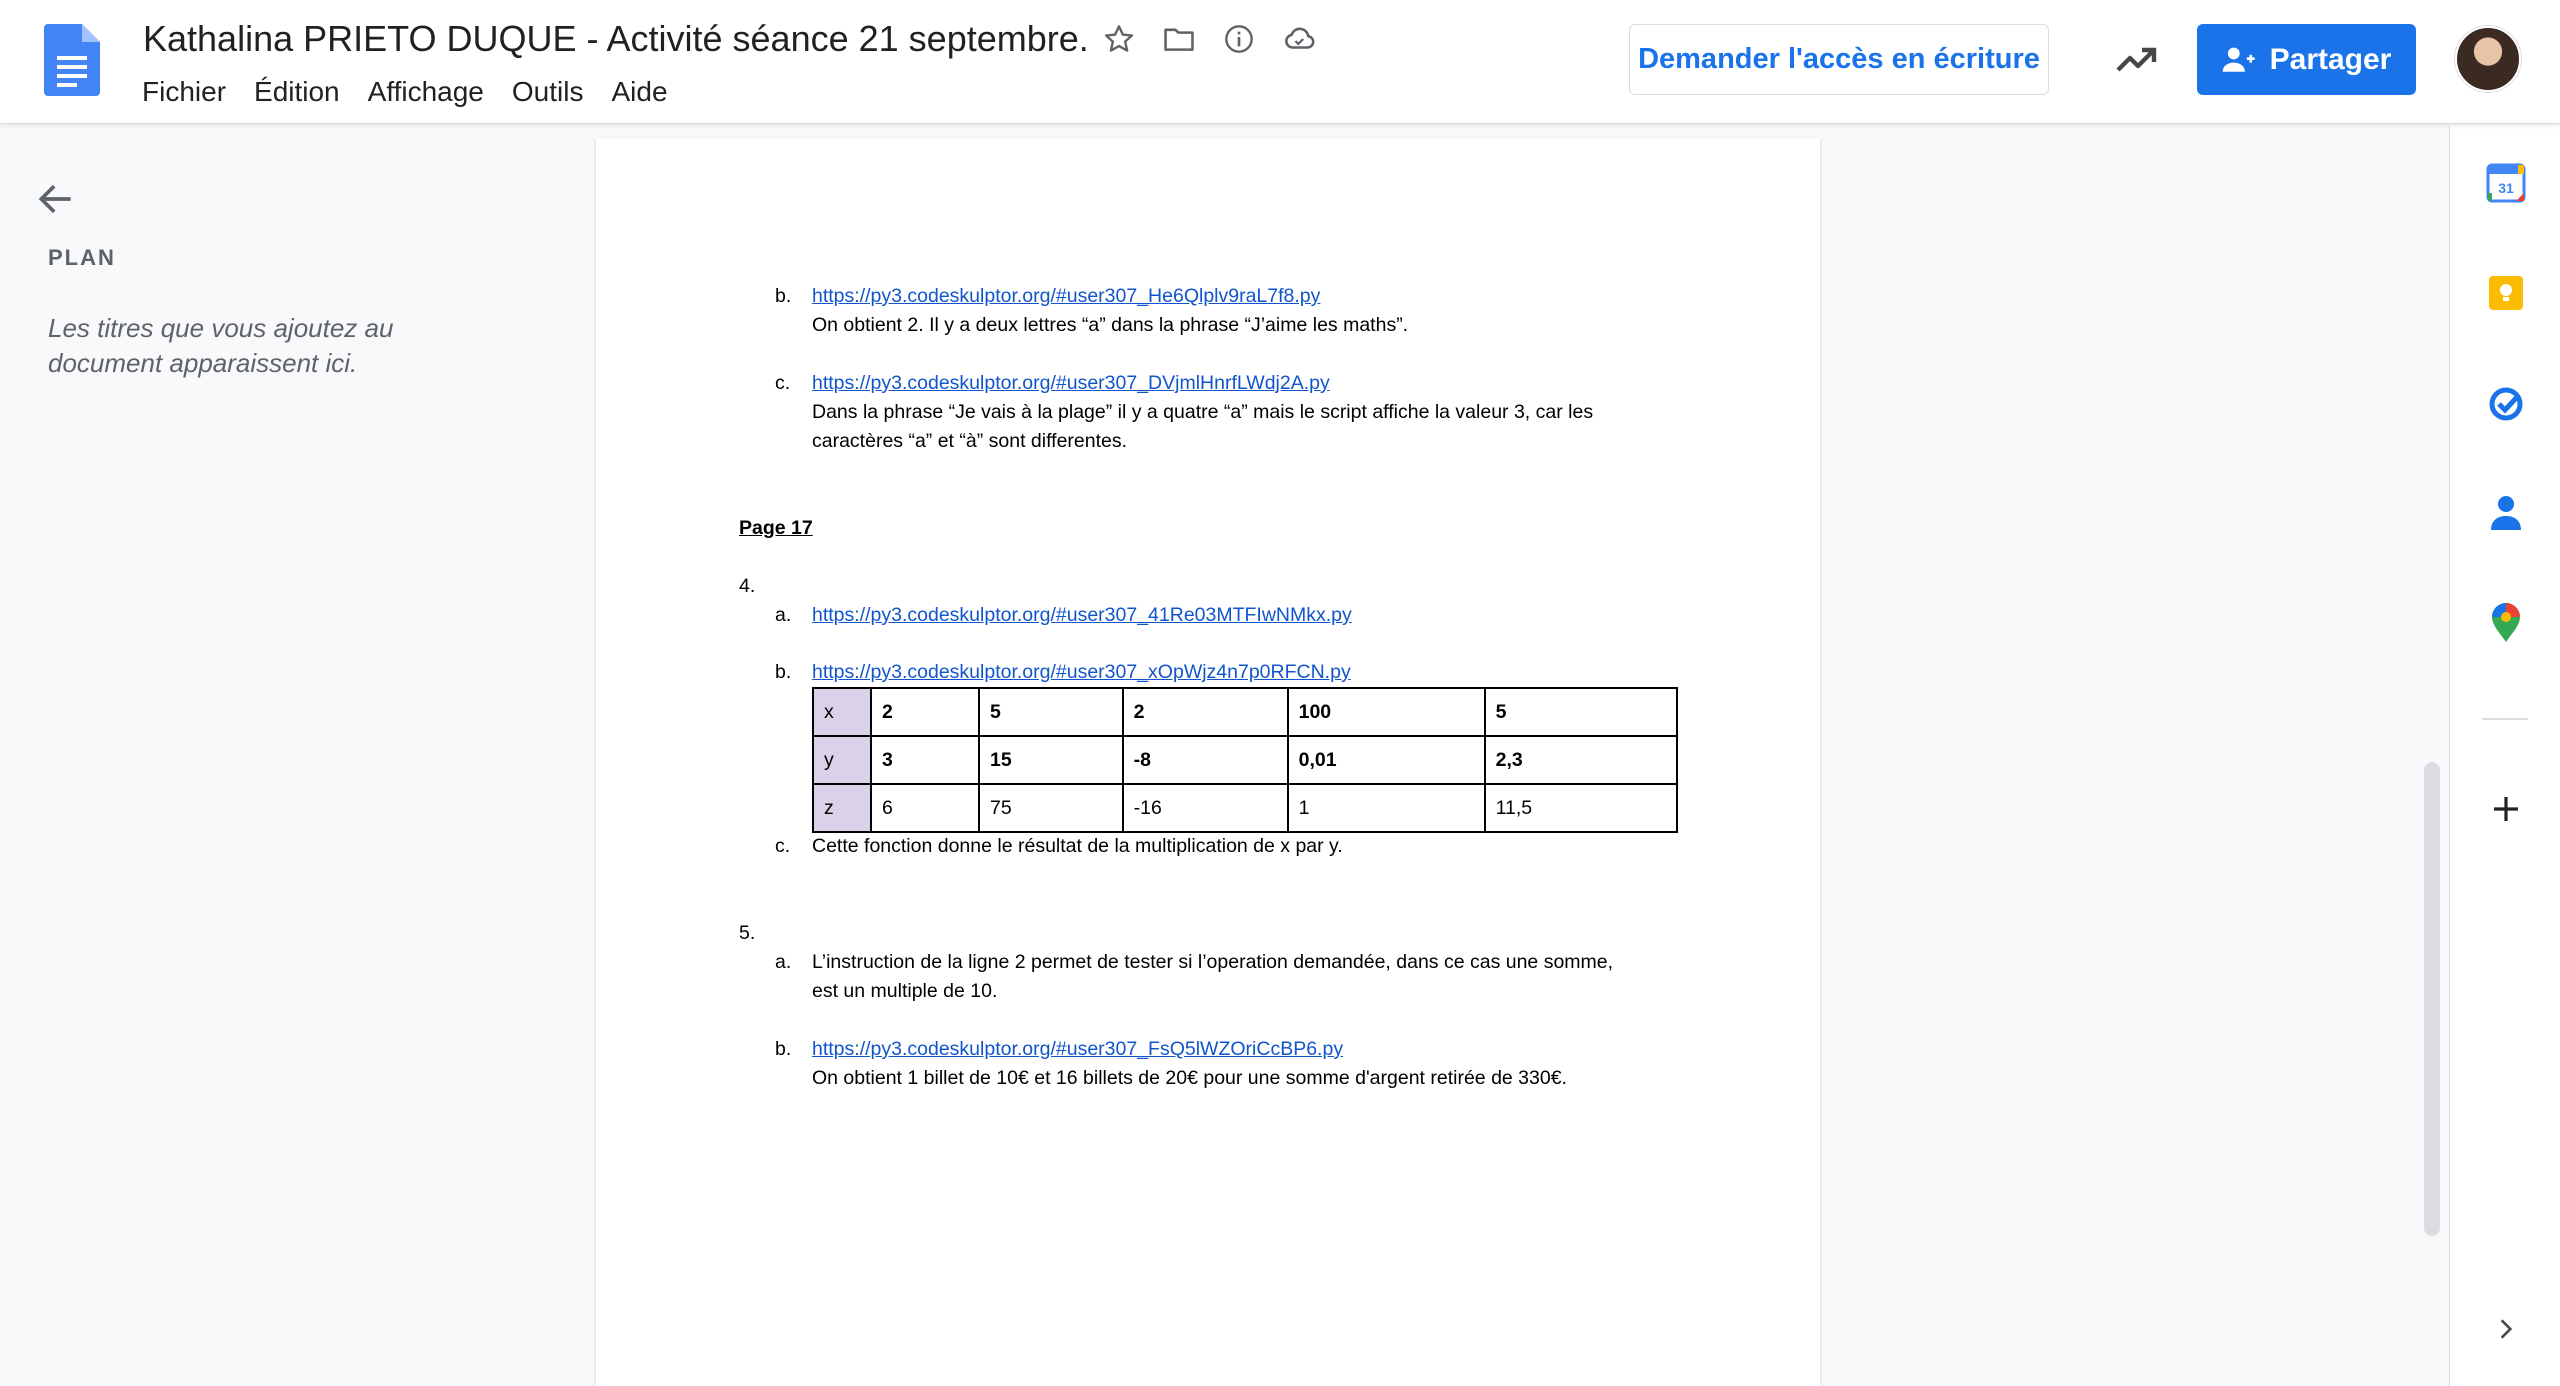  What do you see at coordinates (426, 92) in the screenshot?
I see `menu-view: Affichage` at bounding box center [426, 92].